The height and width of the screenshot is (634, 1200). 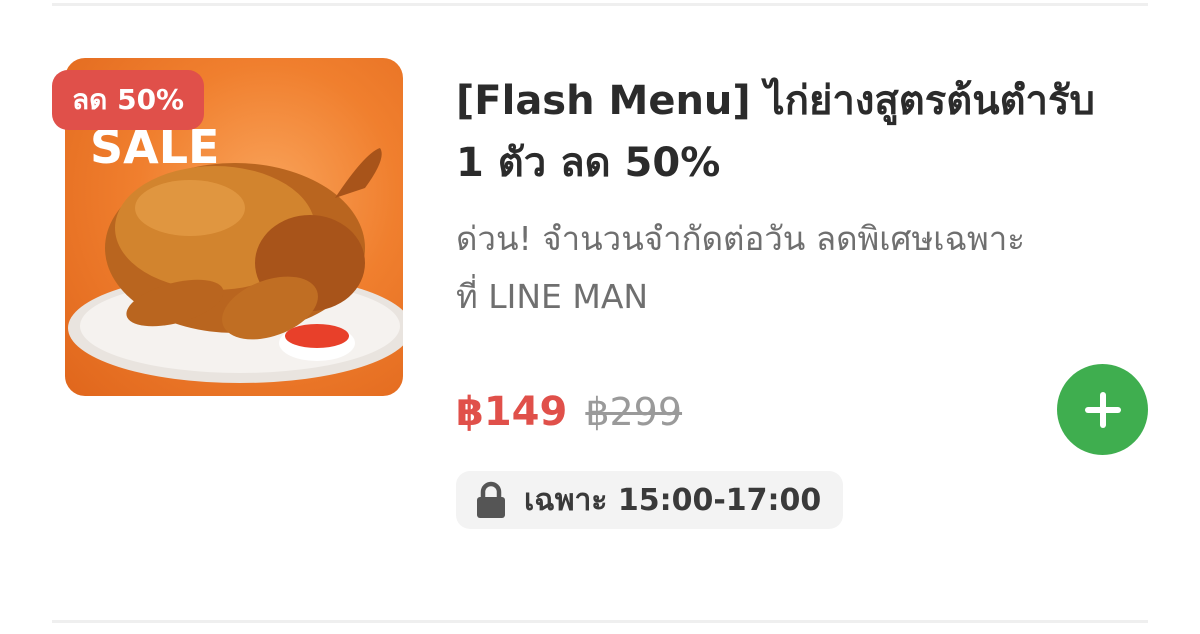 What do you see at coordinates (600, 621) in the screenshot?
I see `bottom-divider` at bounding box center [600, 621].